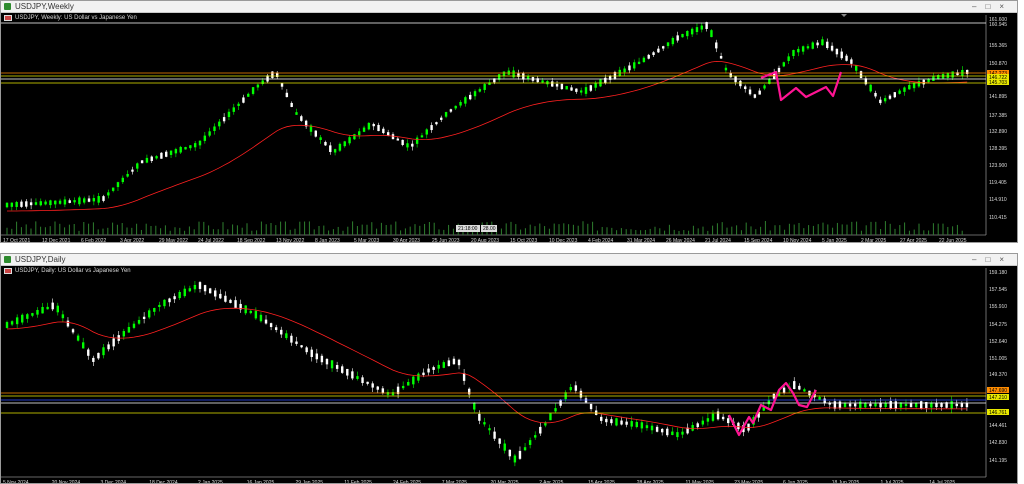 The image size is (1024, 484). I want to click on time-axis-label: 21 Jul 2024, so click(718, 240).